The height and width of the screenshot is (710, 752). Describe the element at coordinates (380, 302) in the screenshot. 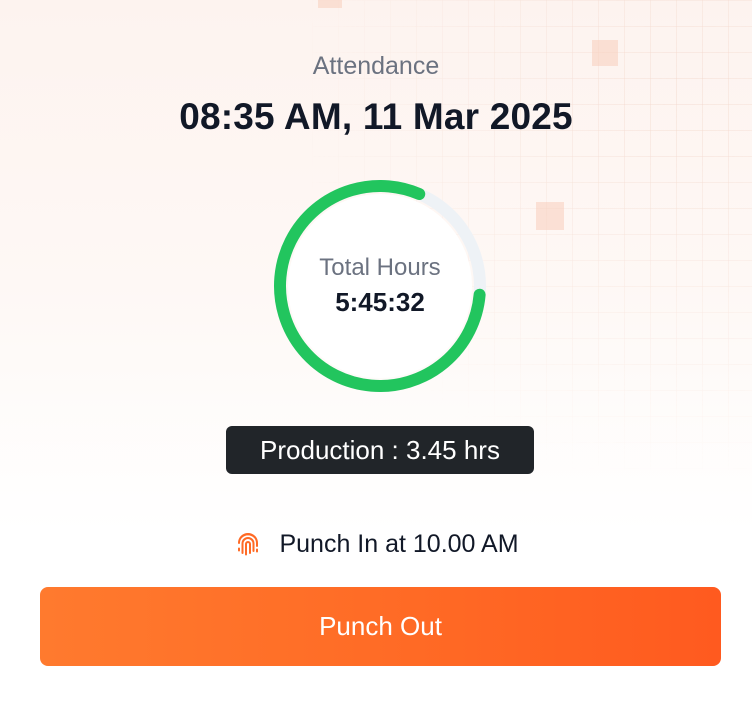

I see `total-hours-value: 5:45:32` at that location.